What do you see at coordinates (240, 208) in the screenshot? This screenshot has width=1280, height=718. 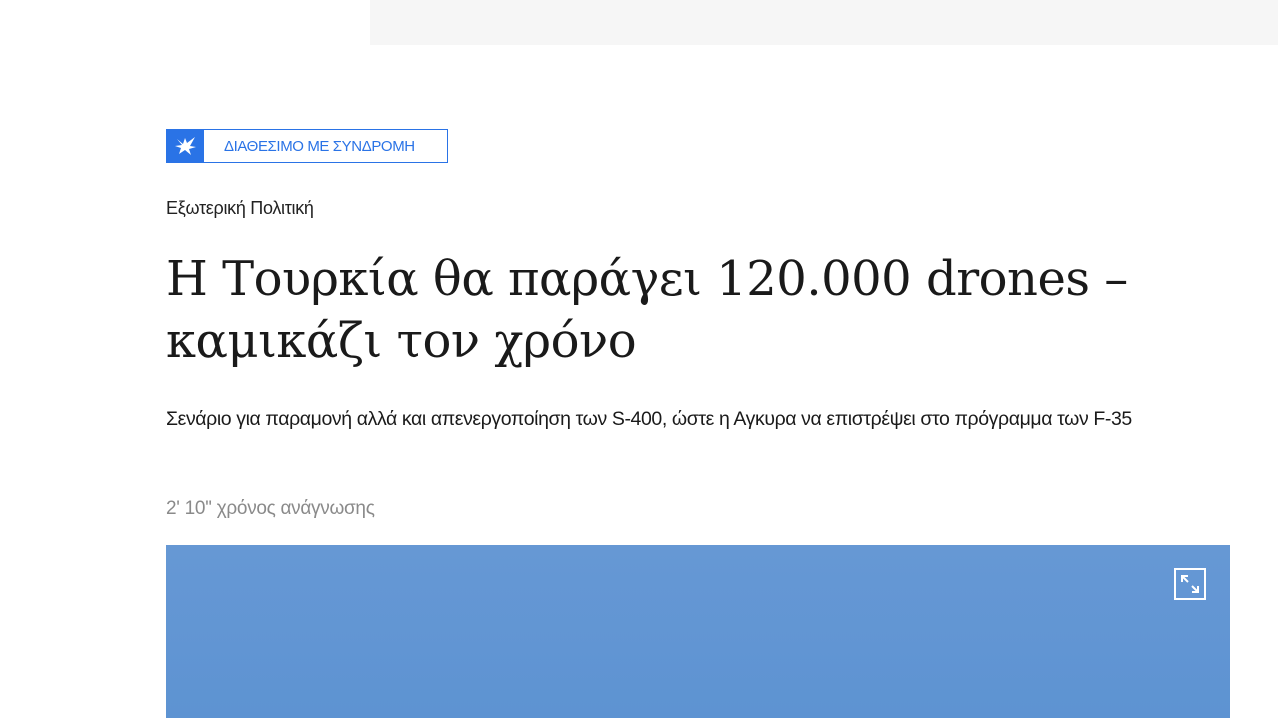 I see `article-category: Εξωτερική Πολιτική` at bounding box center [240, 208].